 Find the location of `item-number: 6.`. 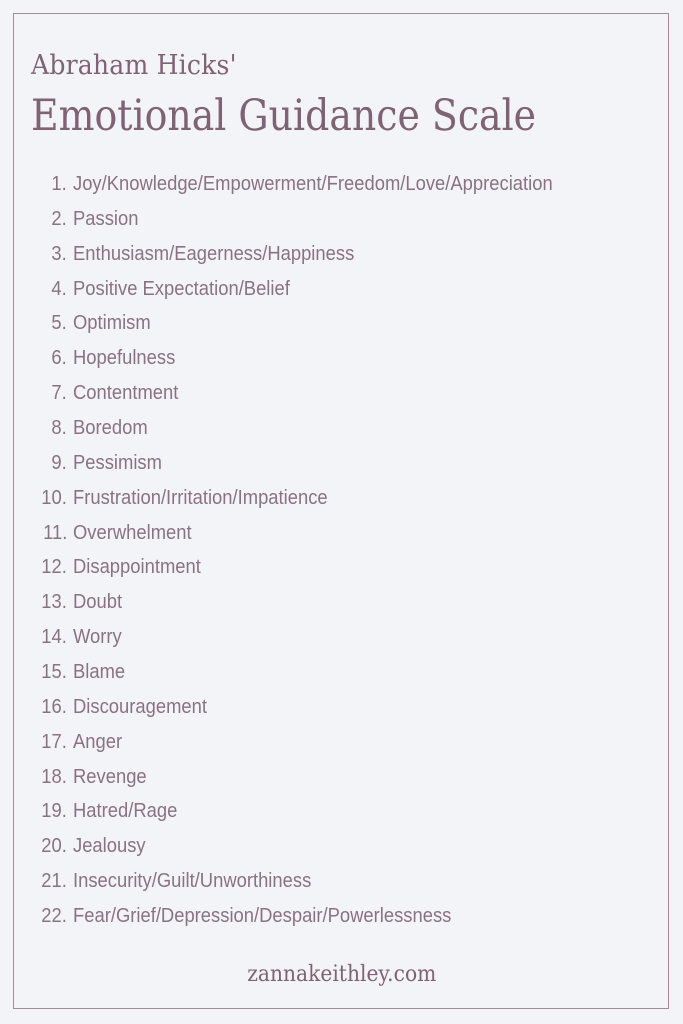

item-number: 6. is located at coordinates (59, 358).